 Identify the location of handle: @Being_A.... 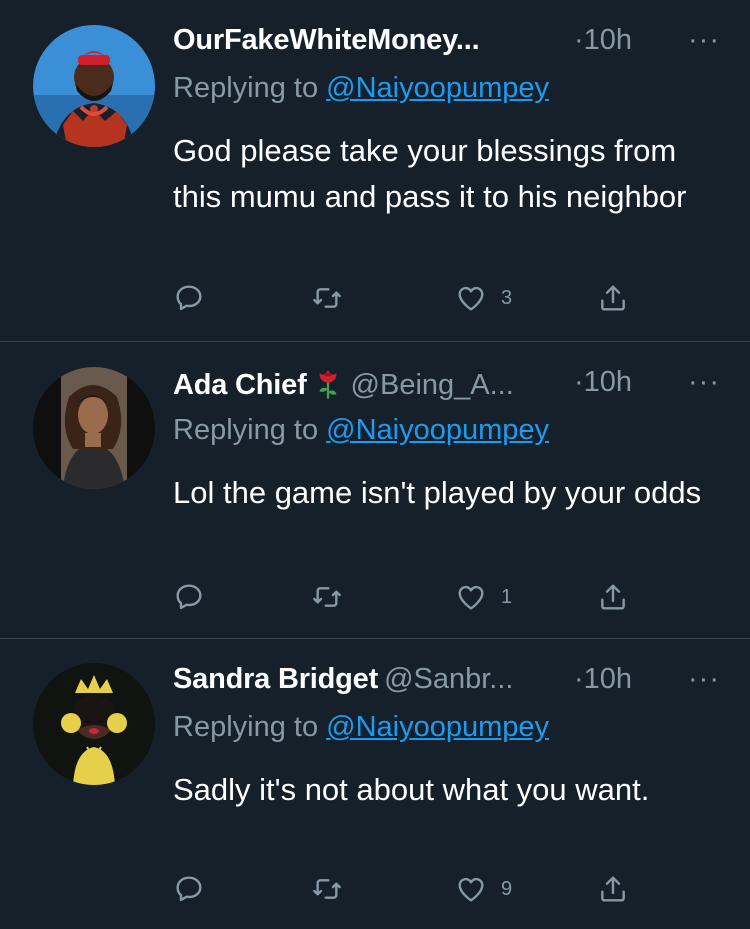
(432, 385).